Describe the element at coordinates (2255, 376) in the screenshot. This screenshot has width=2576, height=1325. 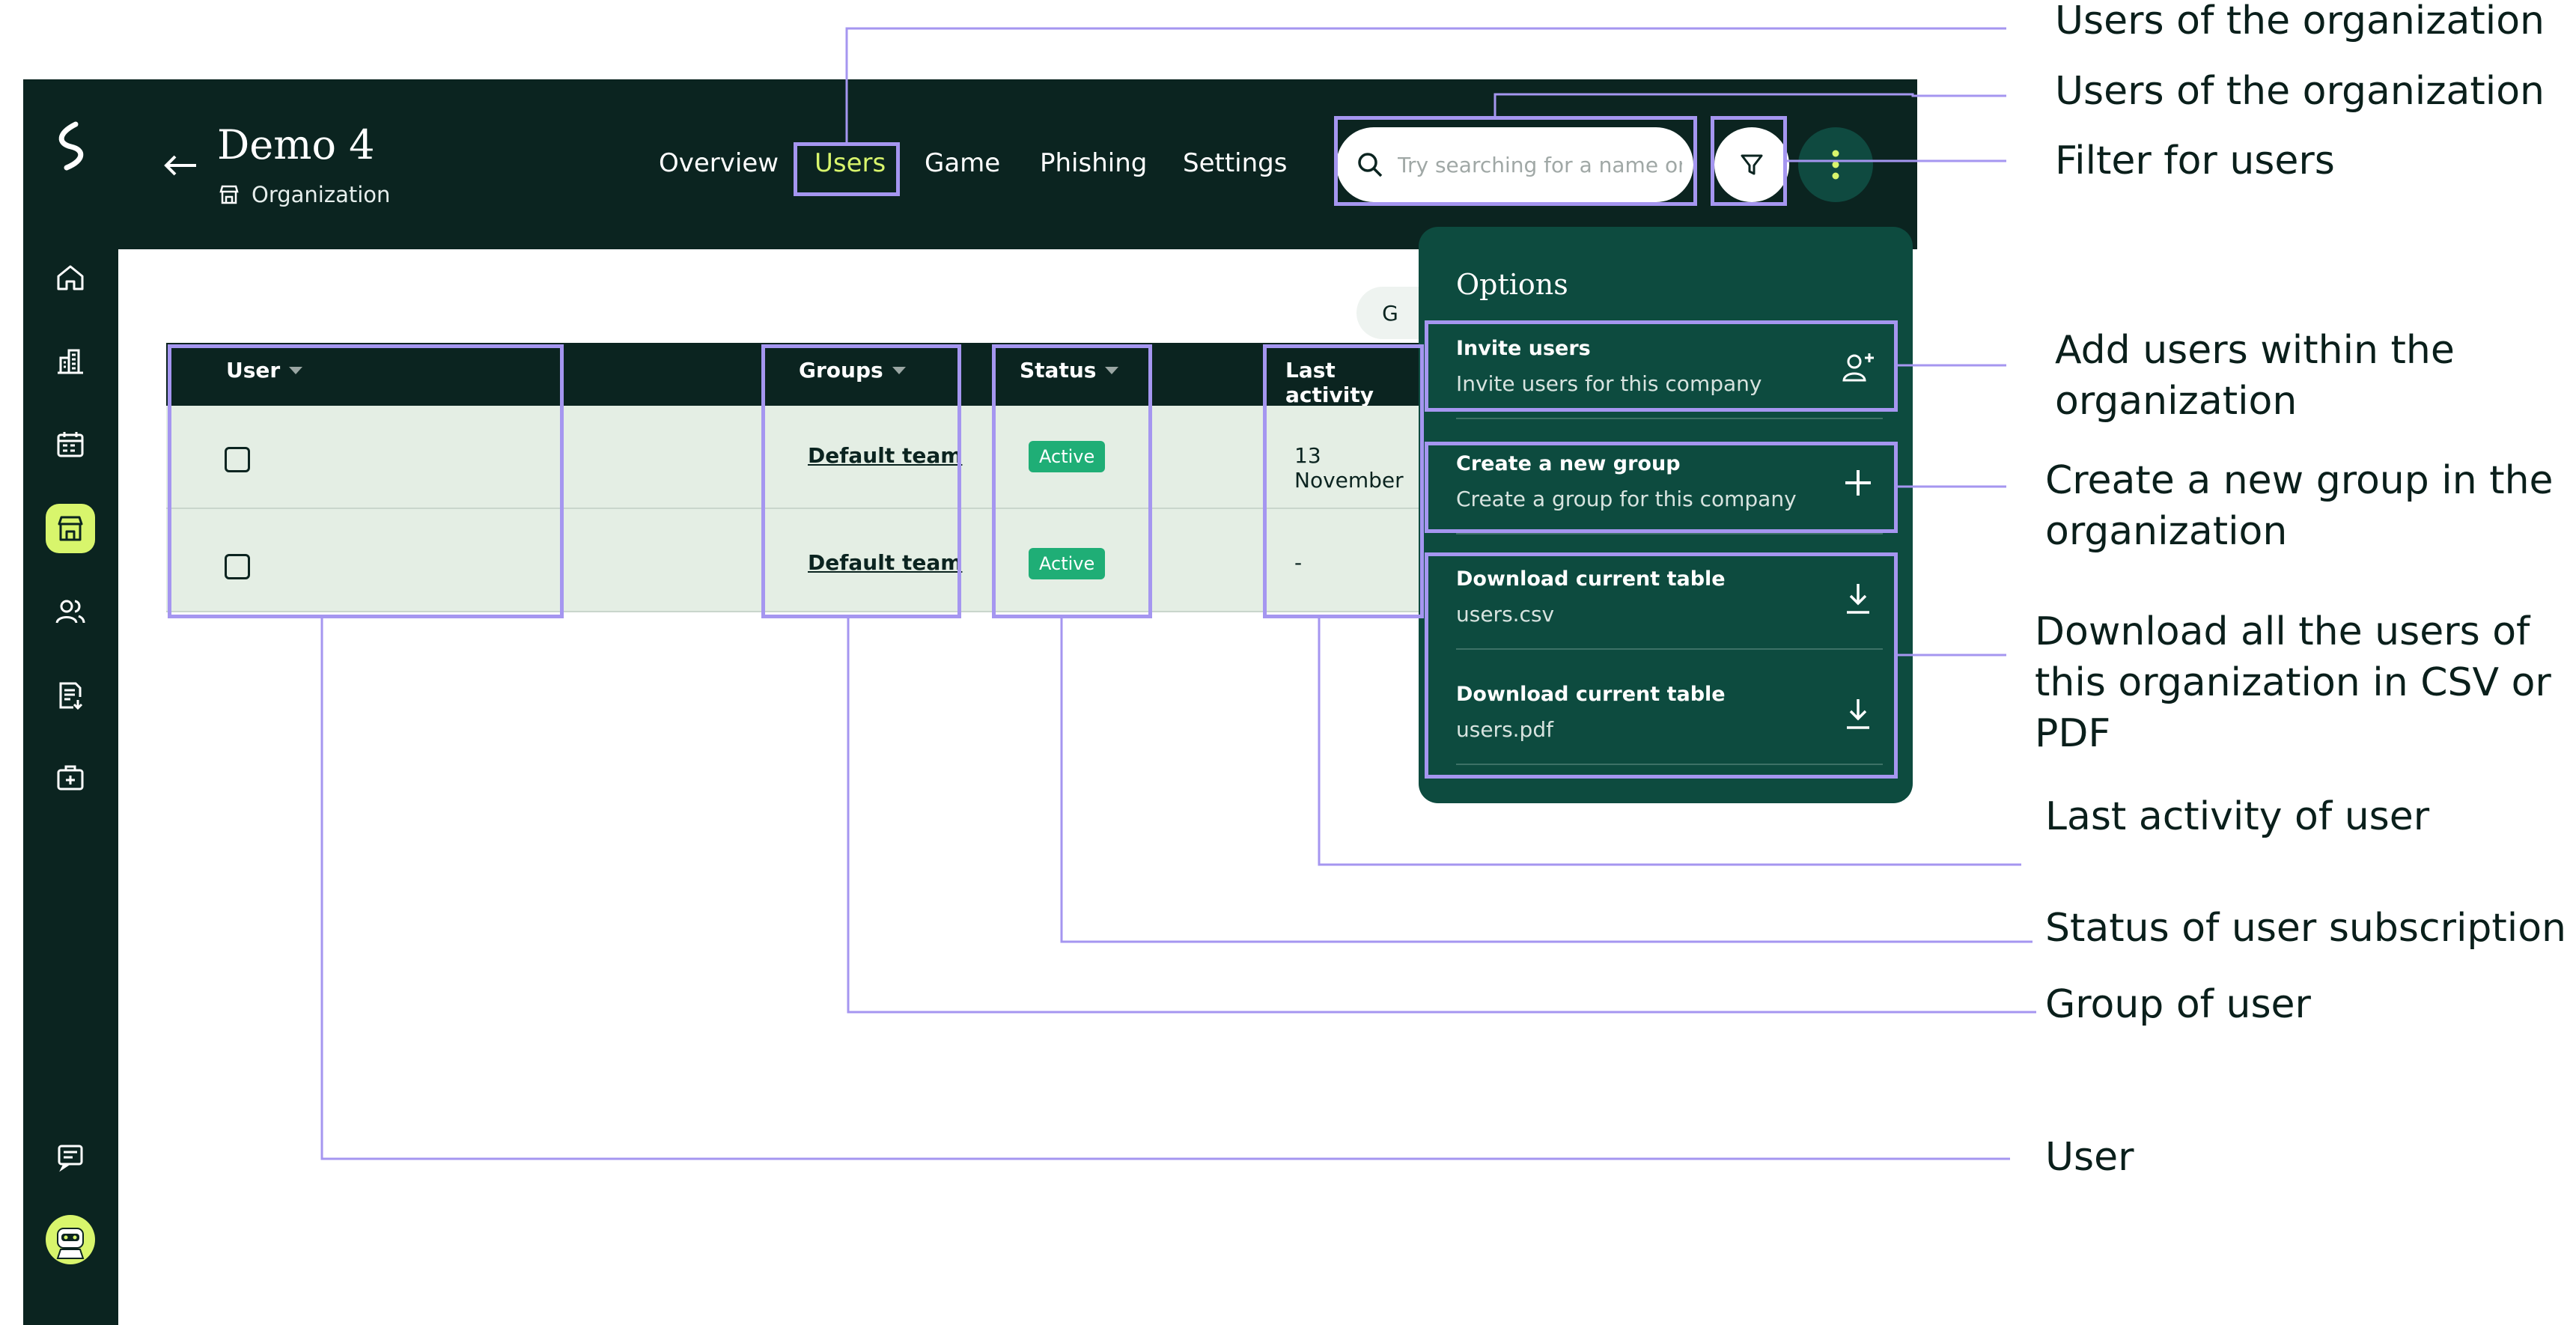
I see `annotation-invite: Add users within the organization` at that location.